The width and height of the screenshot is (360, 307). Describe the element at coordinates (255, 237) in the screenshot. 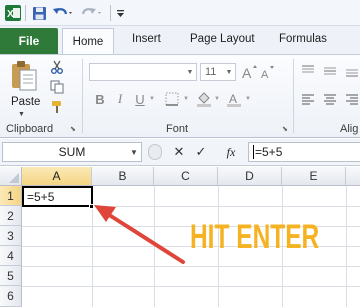

I see `hit-enter-annotation: HIT ENTER` at that location.